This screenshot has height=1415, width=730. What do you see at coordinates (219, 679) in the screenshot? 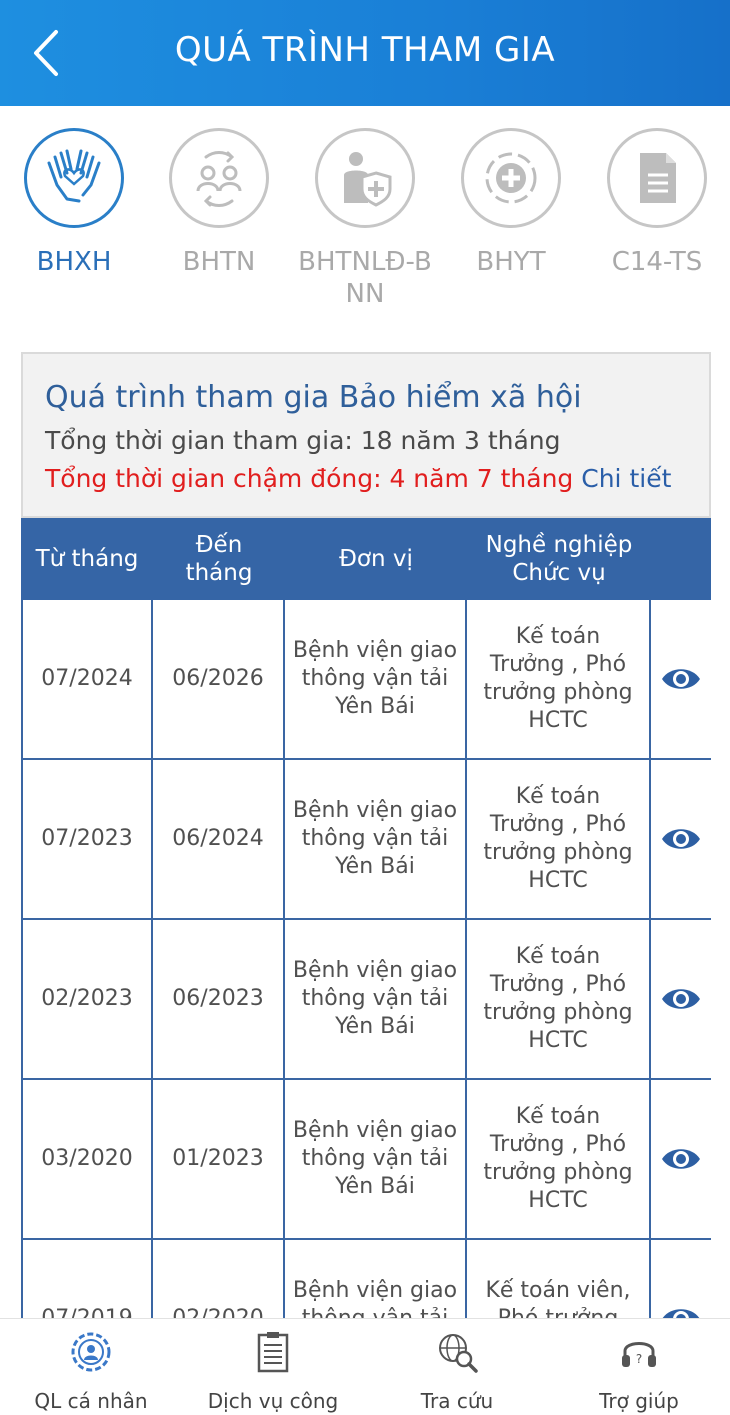
I see `cell-to: 06/2026` at bounding box center [219, 679].